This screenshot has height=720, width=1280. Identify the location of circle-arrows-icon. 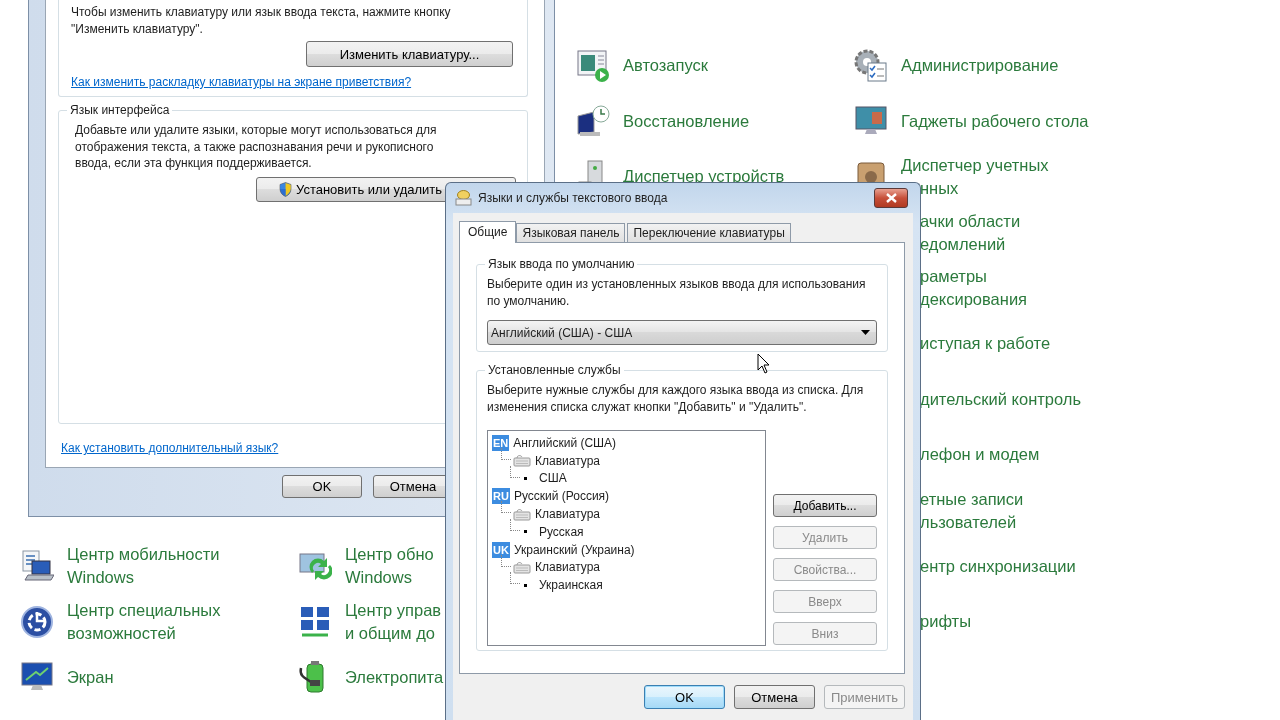
(37, 621).